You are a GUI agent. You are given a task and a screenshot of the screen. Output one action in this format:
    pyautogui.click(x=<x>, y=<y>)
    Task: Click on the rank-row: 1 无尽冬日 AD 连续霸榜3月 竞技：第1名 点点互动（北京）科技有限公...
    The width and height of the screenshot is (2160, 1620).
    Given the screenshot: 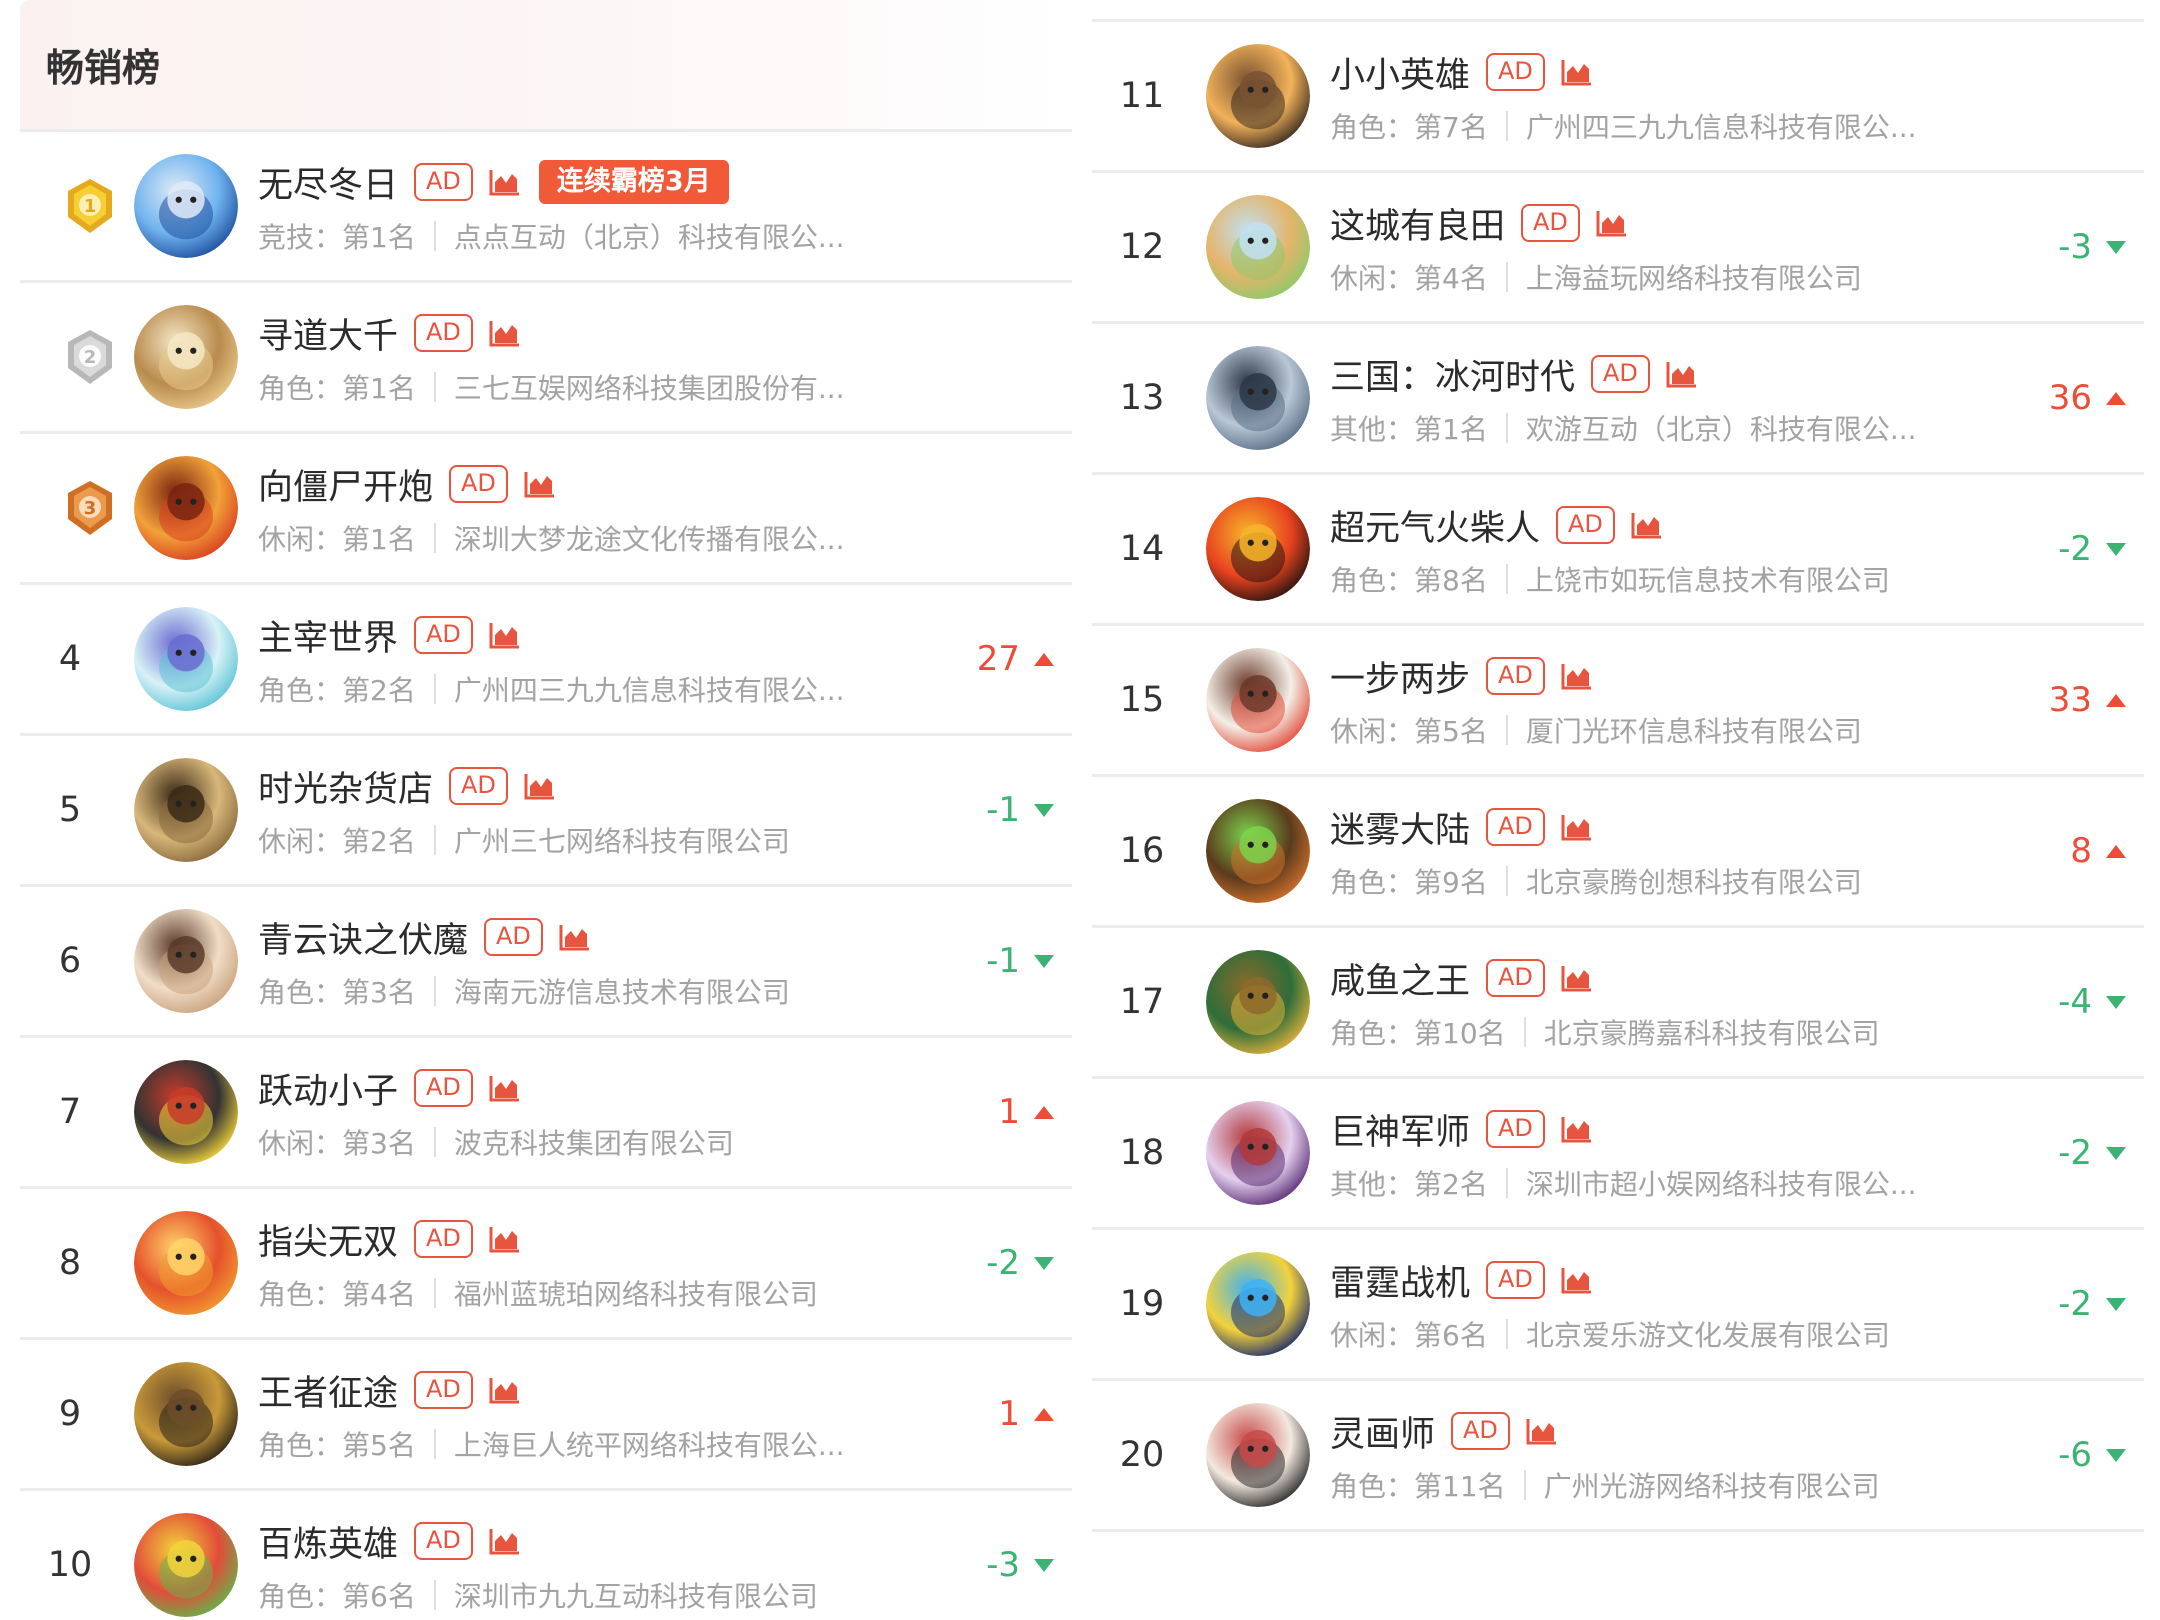 What is the action you would take?
    pyautogui.click(x=546, y=207)
    